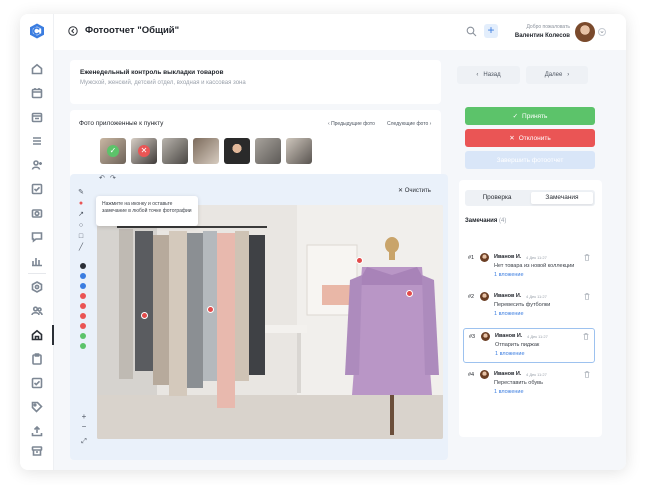 This screenshot has height=485, width=646. What do you see at coordinates (530, 138) in the screenshot?
I see `reject-button: ✕ Отклонить` at bounding box center [530, 138].